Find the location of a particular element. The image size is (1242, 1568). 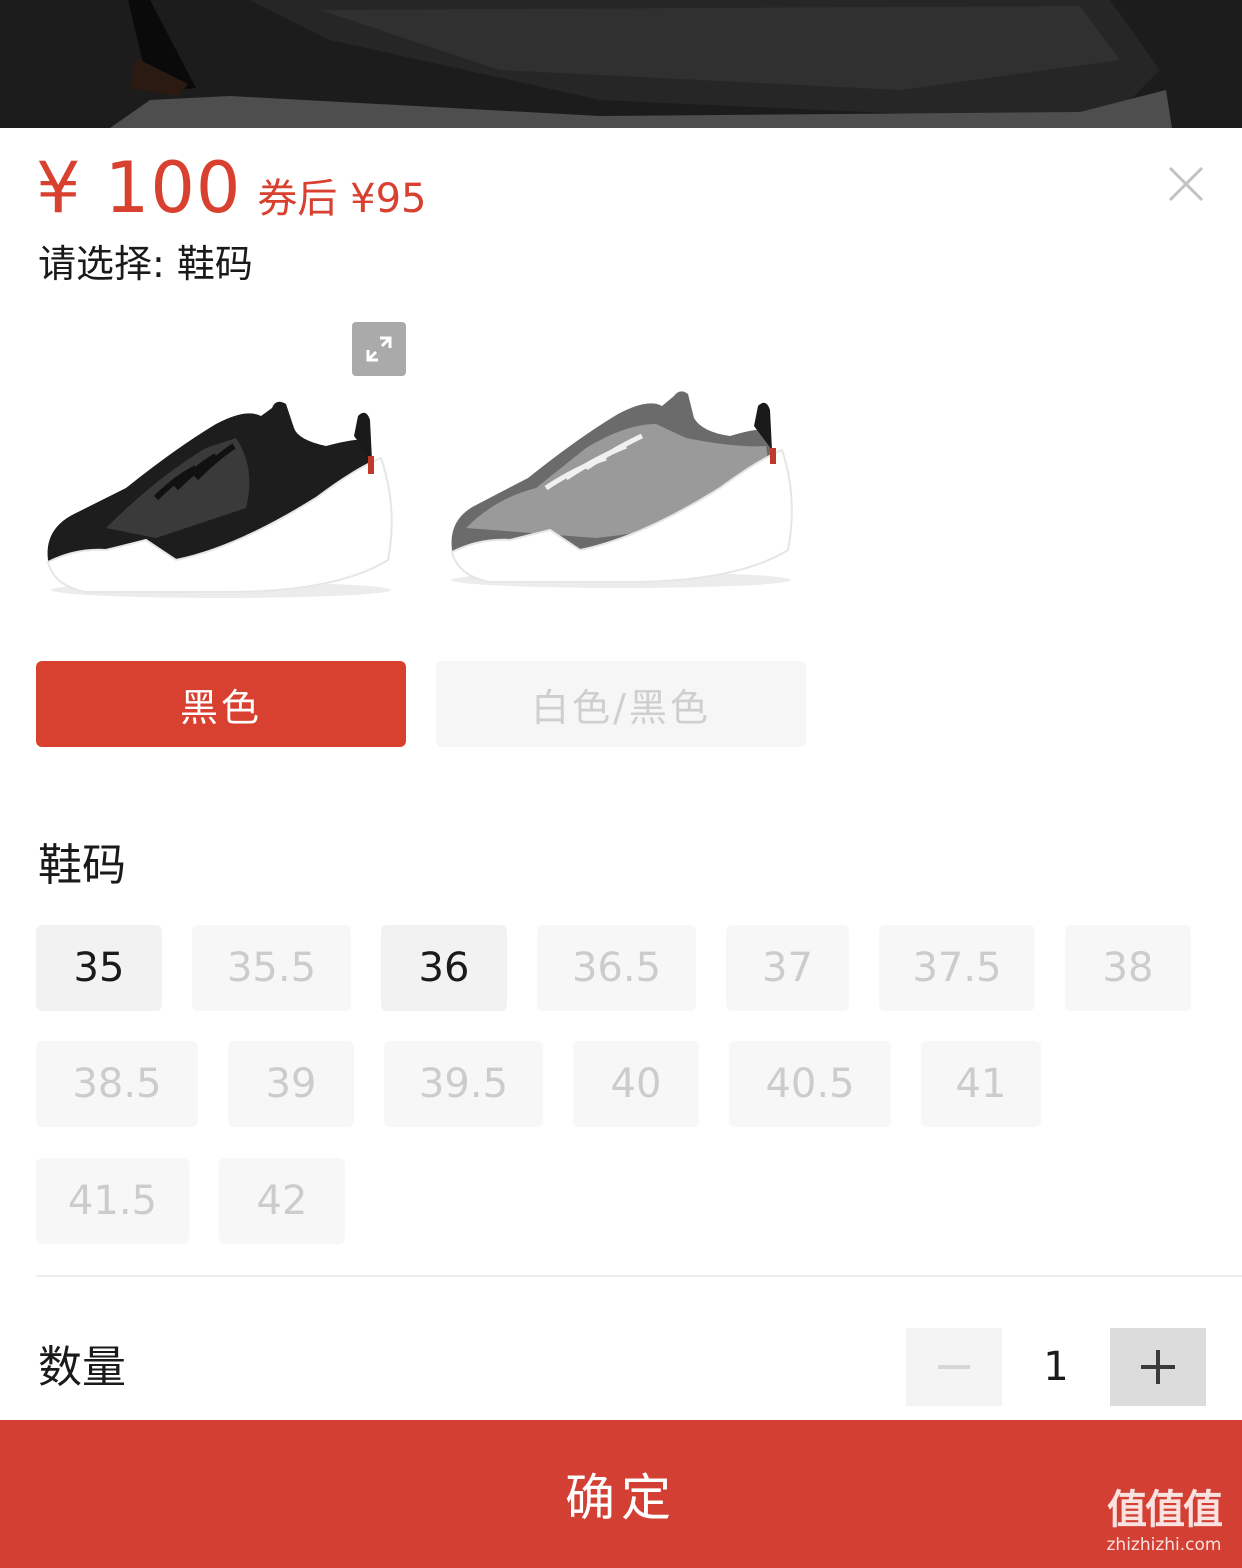

size-chip-40-5: 40.5 is located at coordinates (810, 1084).